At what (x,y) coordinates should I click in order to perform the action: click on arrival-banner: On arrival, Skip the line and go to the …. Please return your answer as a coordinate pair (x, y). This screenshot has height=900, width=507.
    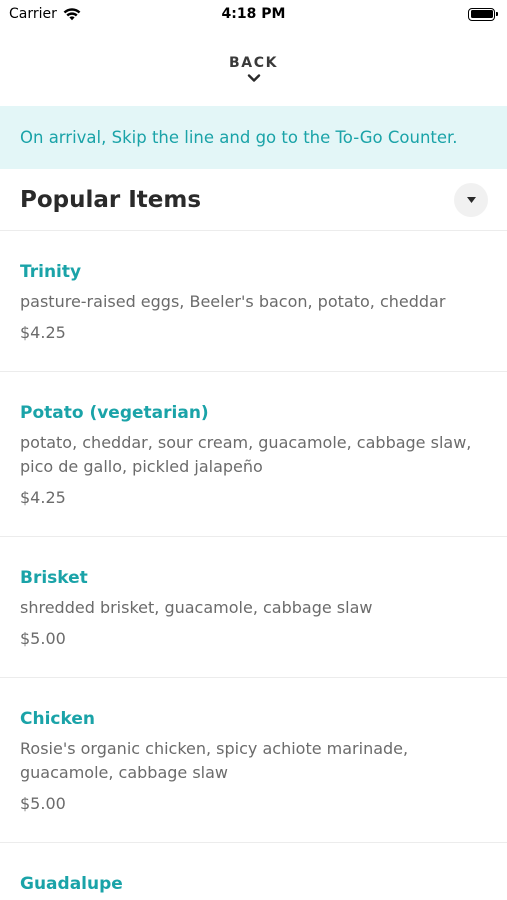
    Looking at the image, I should click on (253, 137).